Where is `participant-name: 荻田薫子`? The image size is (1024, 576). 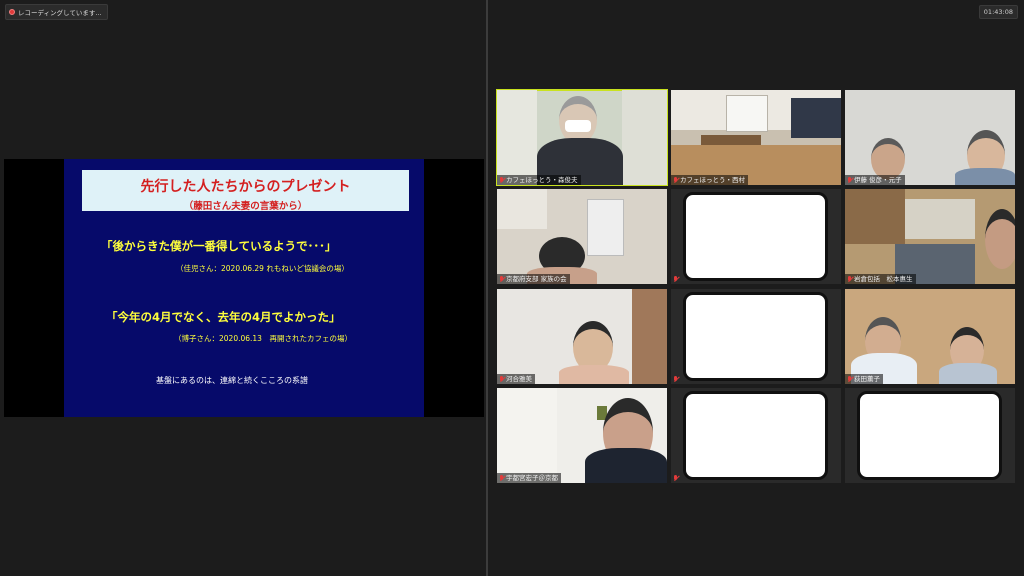
participant-name: 荻田薫子 is located at coordinates (867, 379).